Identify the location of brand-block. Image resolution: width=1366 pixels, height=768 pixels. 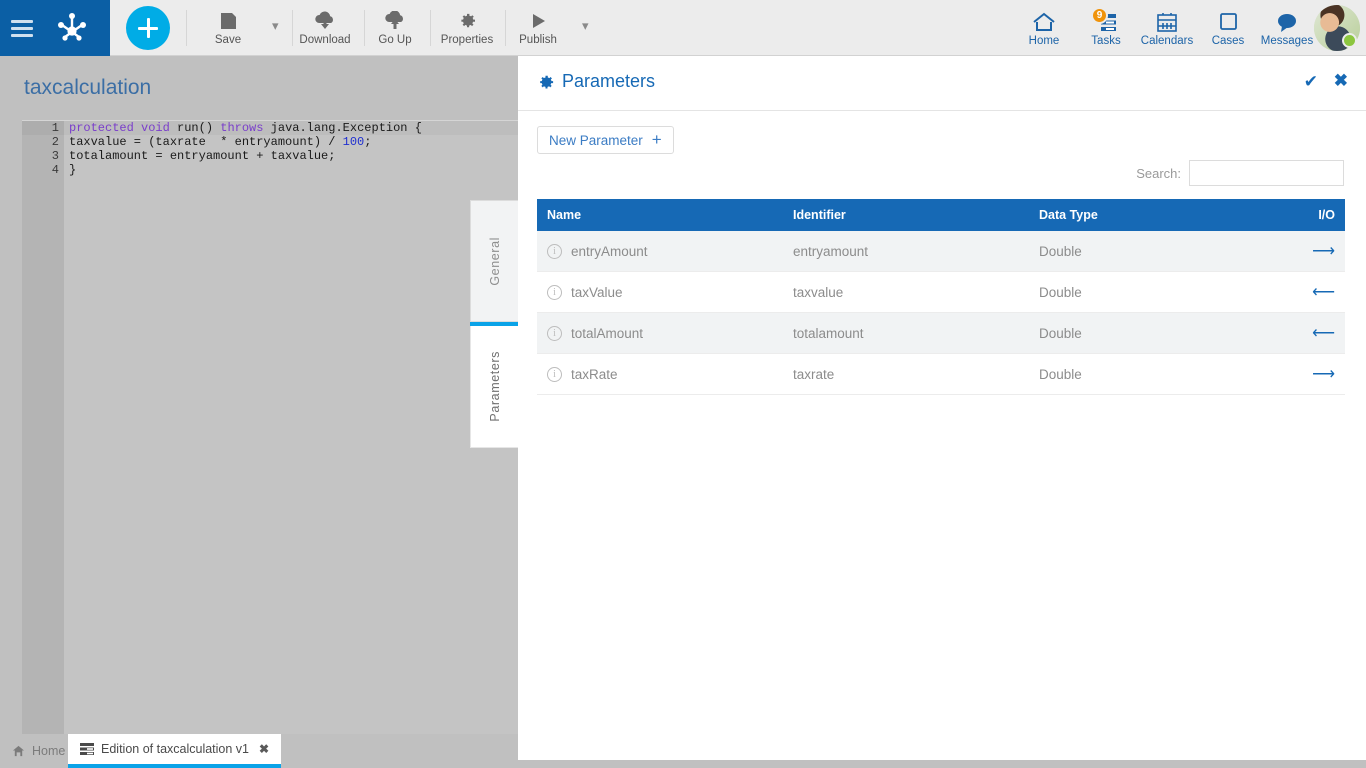
(55, 28).